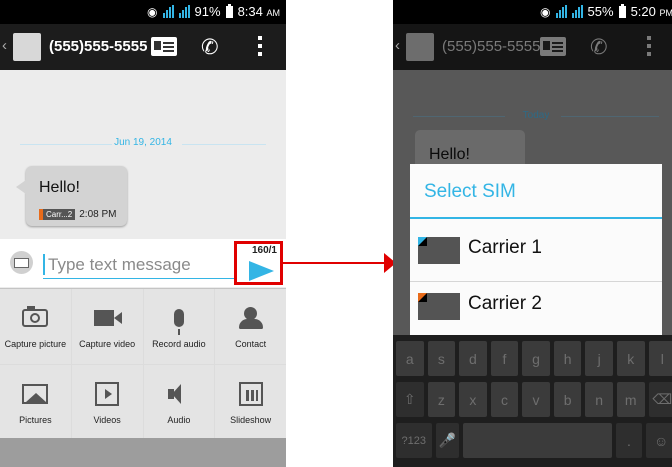  What do you see at coordinates (251, 318) in the screenshot?
I see `contact-icon` at bounding box center [251, 318].